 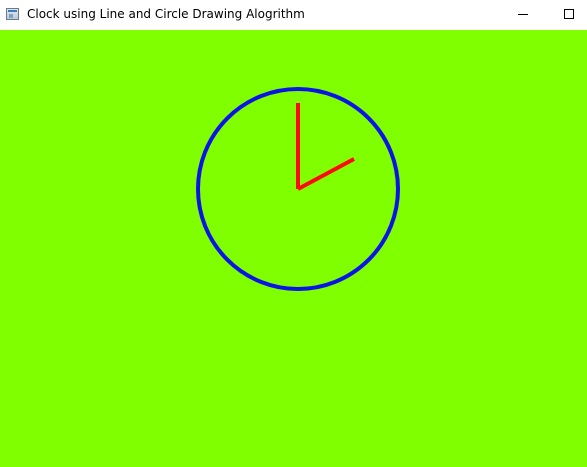 What do you see at coordinates (12, 14) in the screenshot?
I see `application-icon` at bounding box center [12, 14].